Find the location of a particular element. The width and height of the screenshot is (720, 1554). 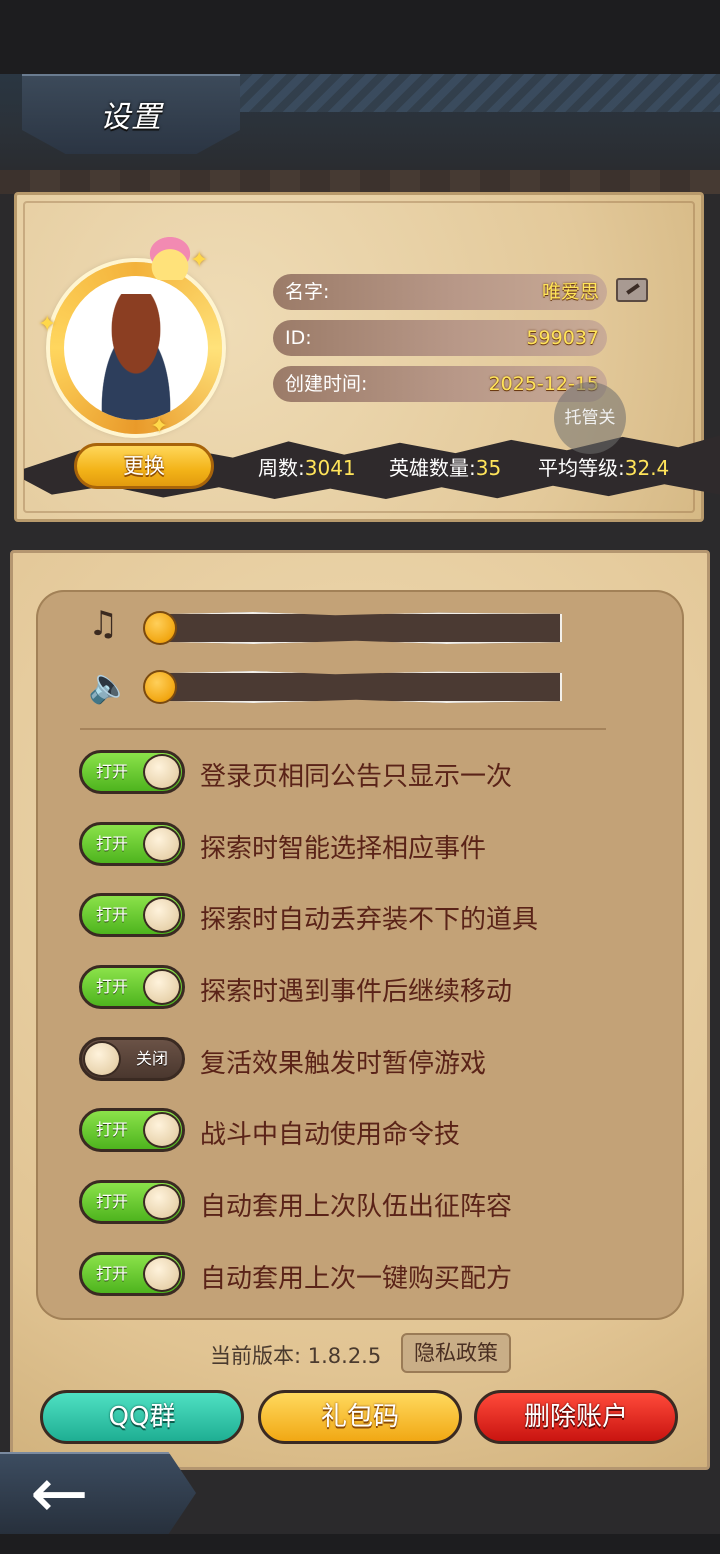

name-label: 名字: is located at coordinates (307, 292).